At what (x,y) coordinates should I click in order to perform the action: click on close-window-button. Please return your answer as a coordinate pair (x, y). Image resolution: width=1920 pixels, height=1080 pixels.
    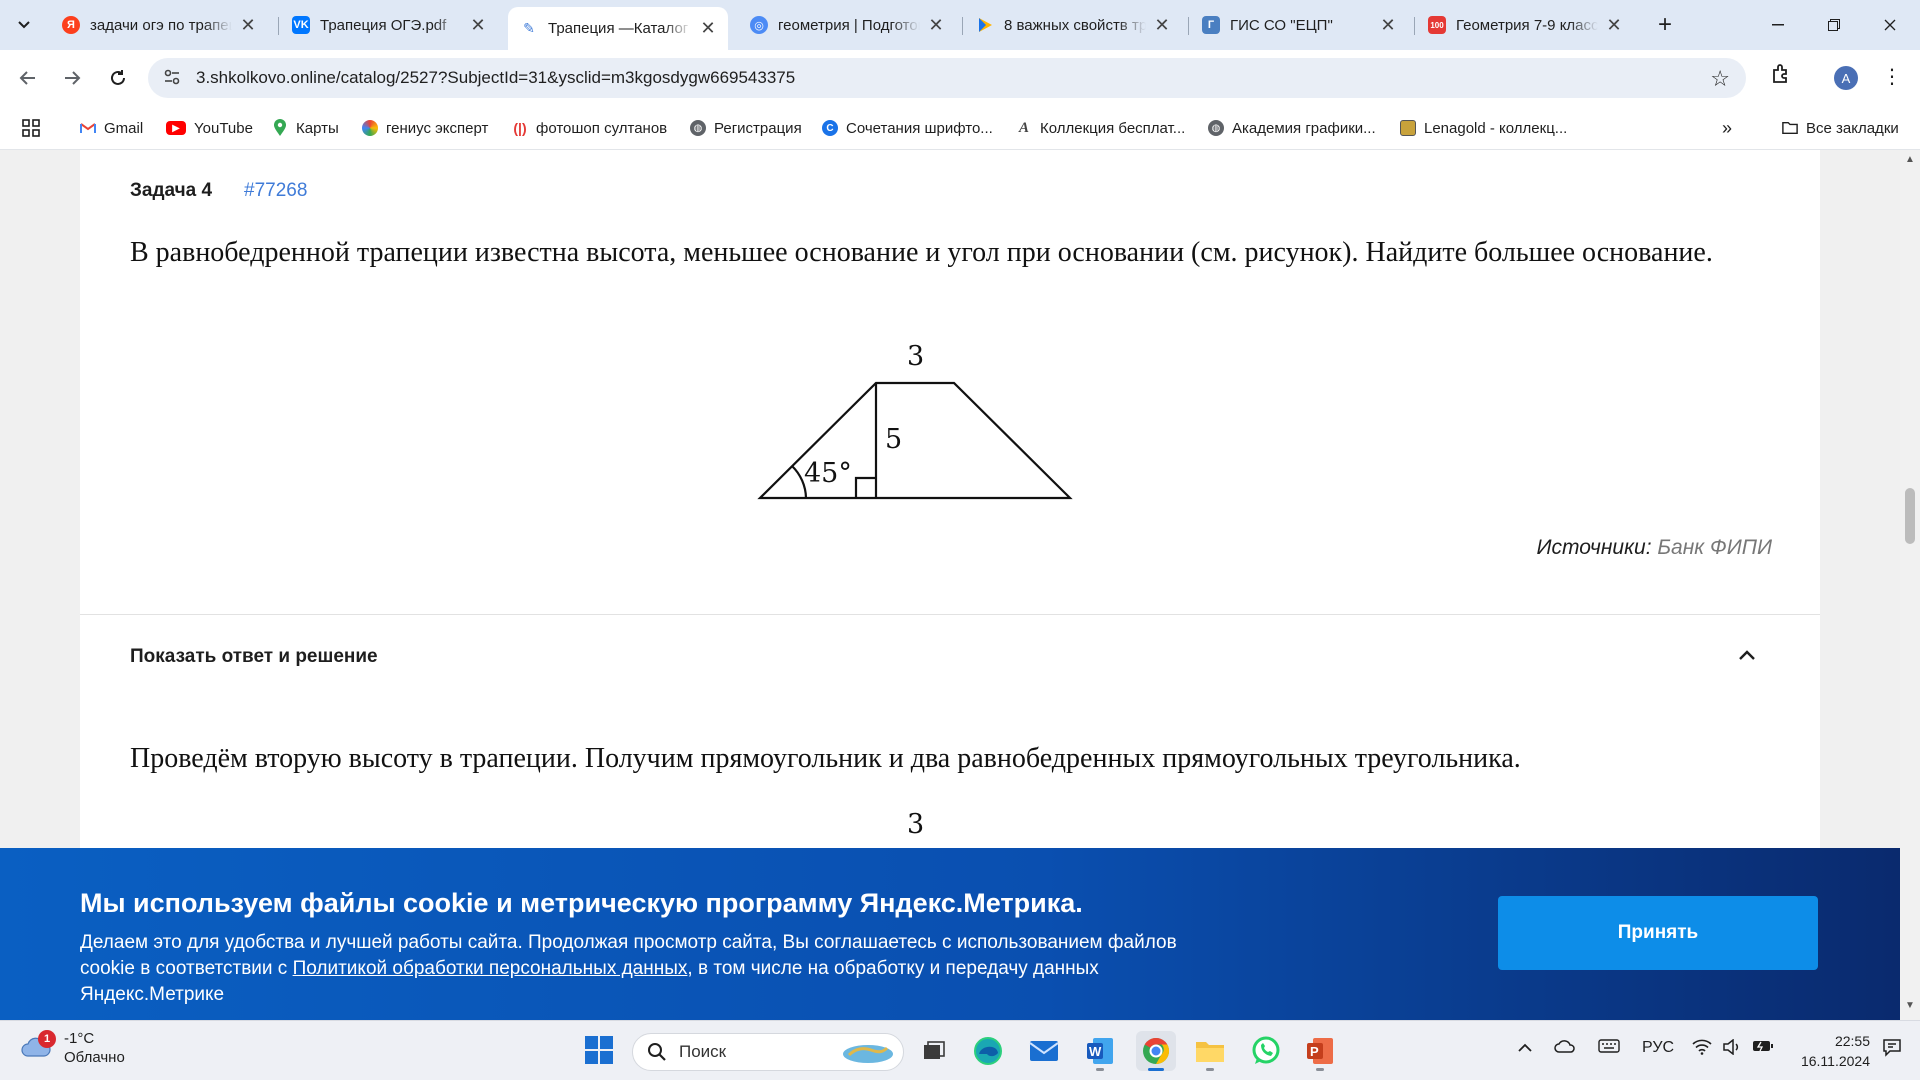
    Looking at the image, I should click on (1890, 25).